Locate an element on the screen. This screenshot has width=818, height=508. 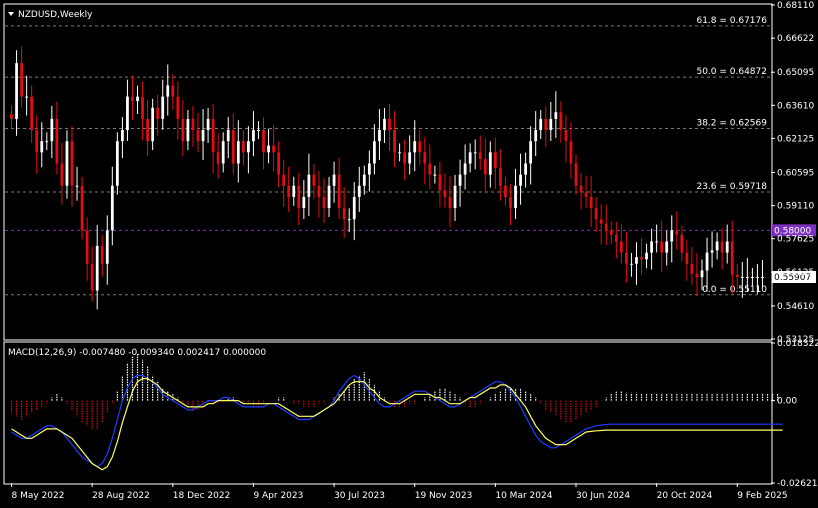
price-axis-label: 0.65095 is located at coordinates (795, 73).